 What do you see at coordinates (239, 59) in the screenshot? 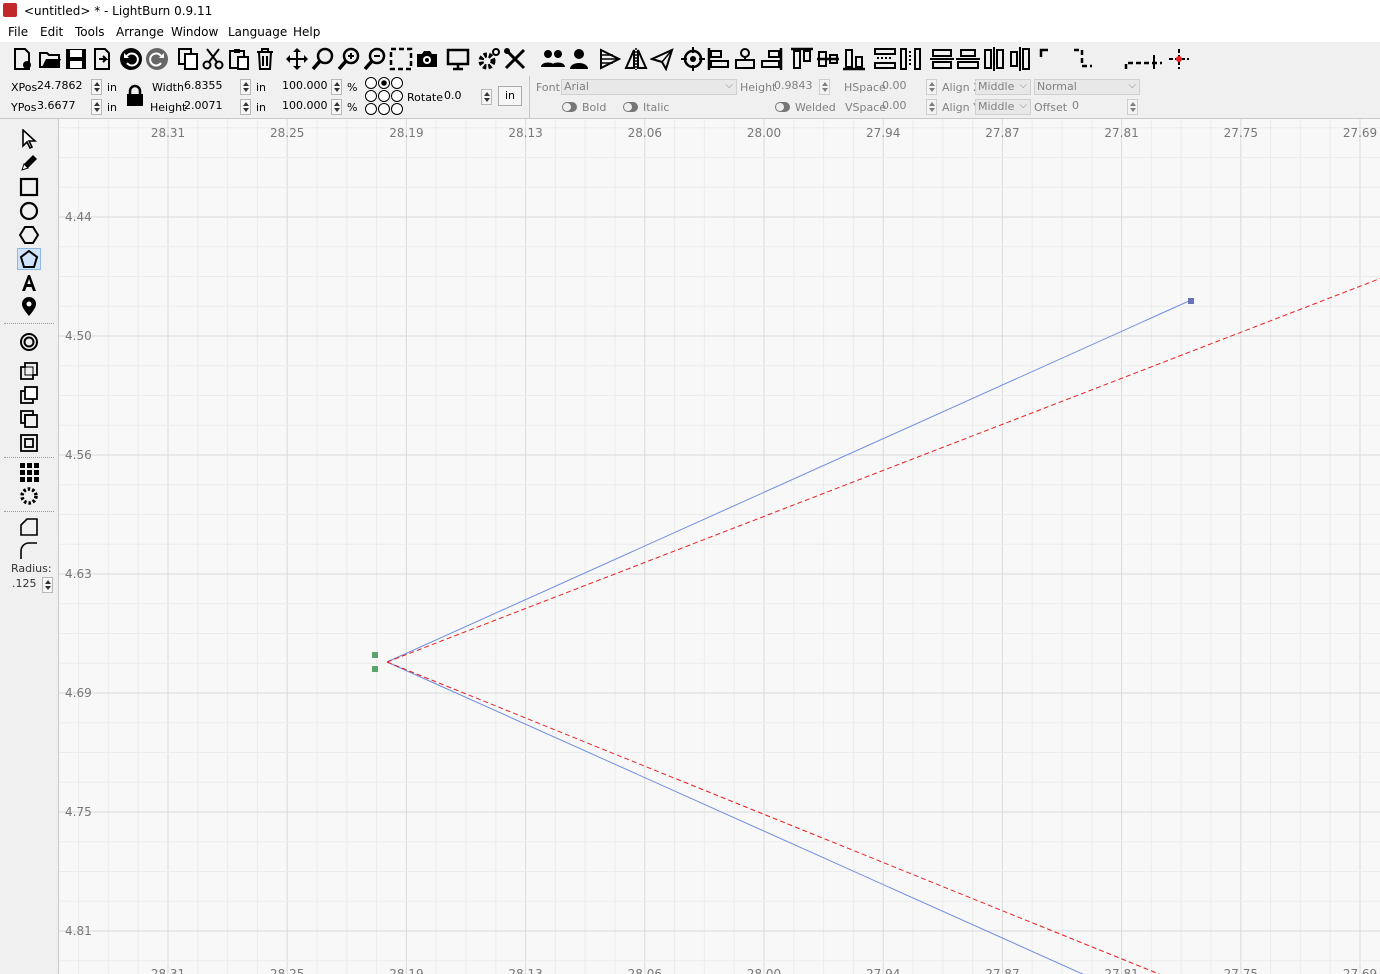
I see `paste-icon` at bounding box center [239, 59].